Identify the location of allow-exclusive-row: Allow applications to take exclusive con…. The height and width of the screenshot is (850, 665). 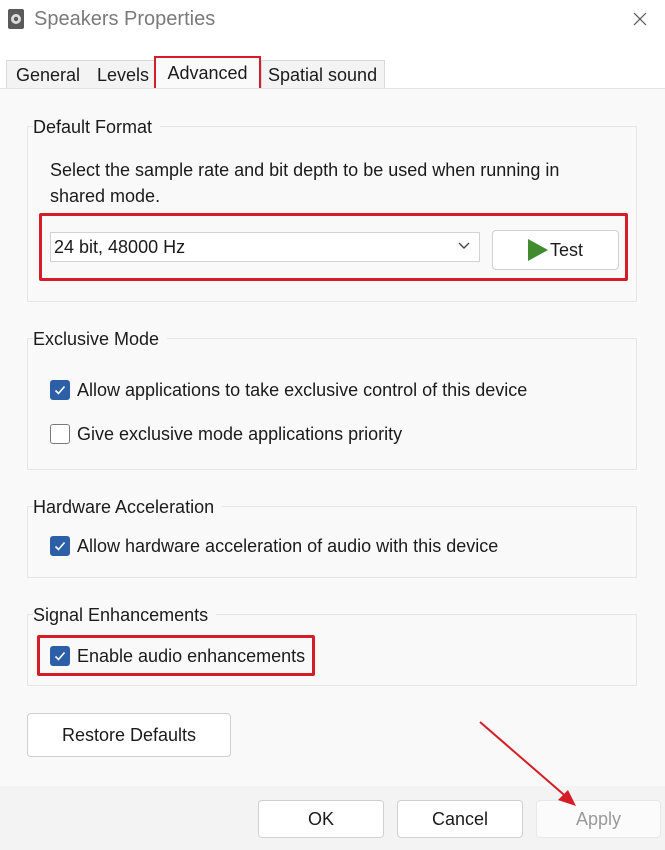
(288, 390).